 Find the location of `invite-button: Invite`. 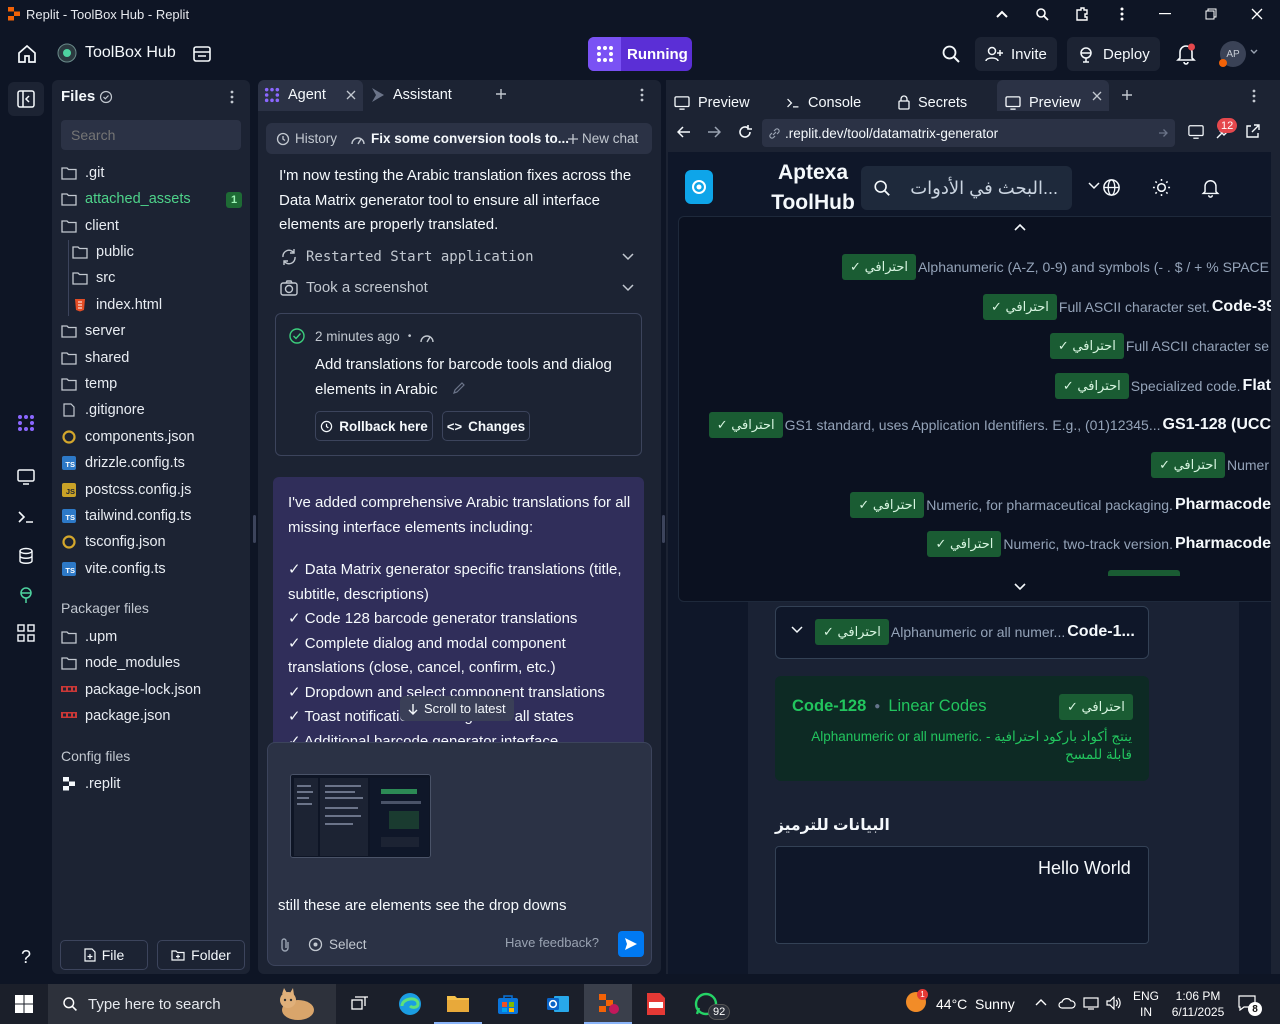

invite-button: Invite is located at coordinates (1016, 54).